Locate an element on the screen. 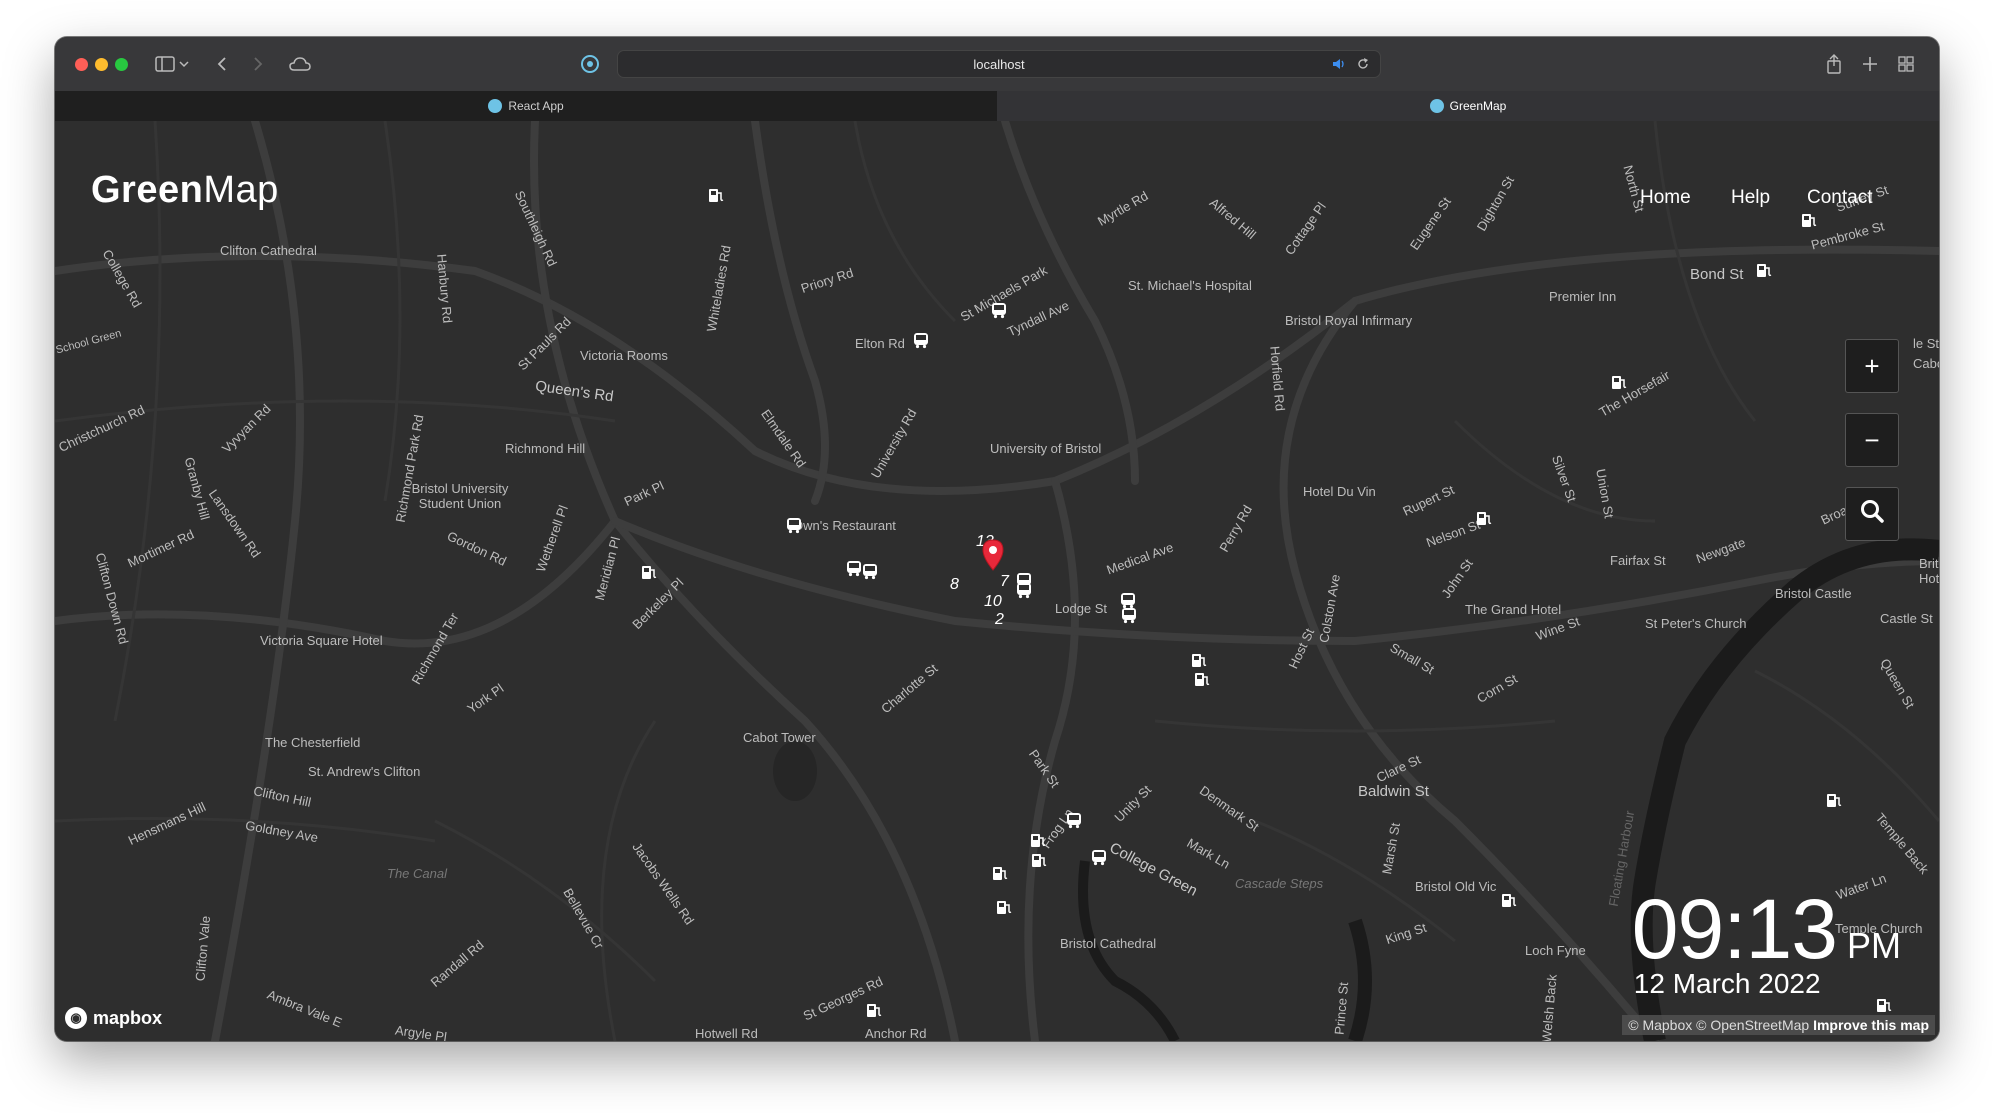 This screenshot has width=1993, height=1113. map-label: Loch Fyne is located at coordinates (1555, 950).